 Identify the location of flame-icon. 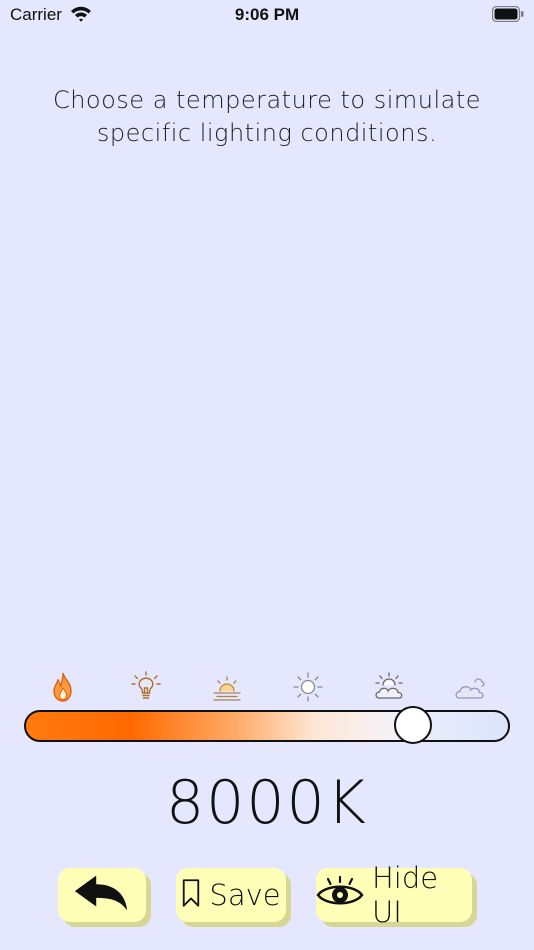
(63, 687).